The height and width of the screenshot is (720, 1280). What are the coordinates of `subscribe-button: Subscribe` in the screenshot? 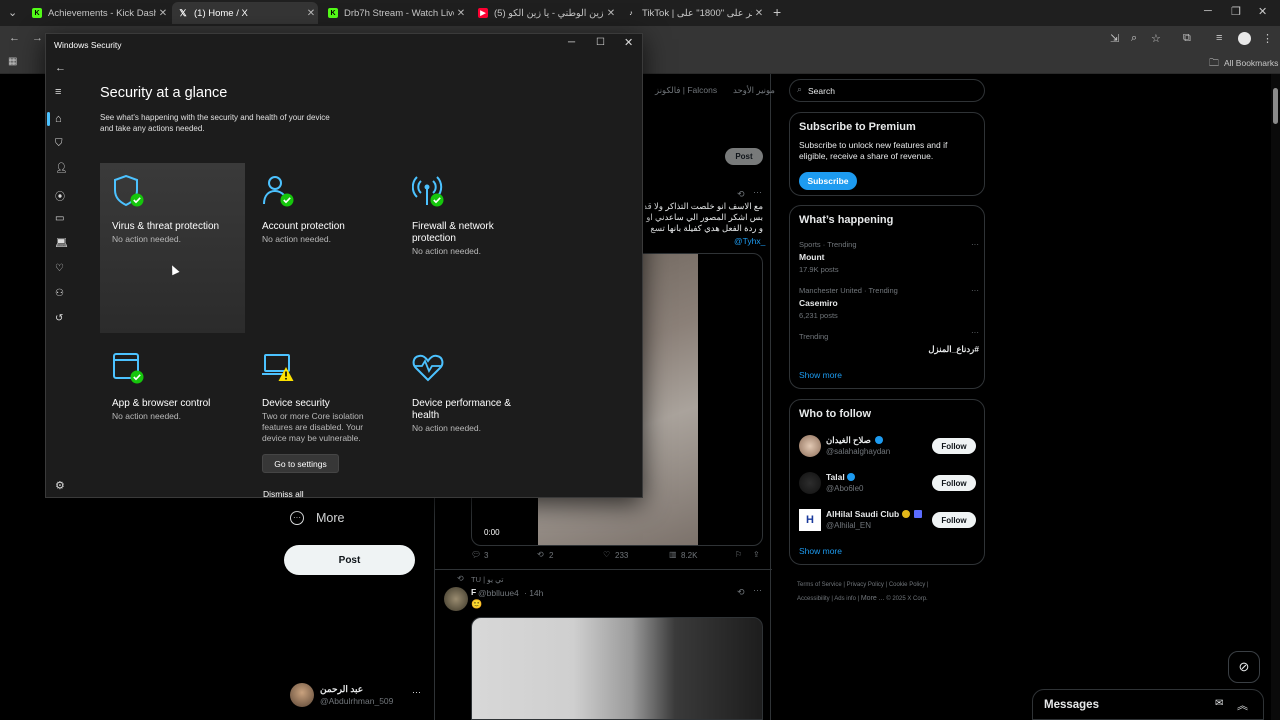 It's located at (828, 181).